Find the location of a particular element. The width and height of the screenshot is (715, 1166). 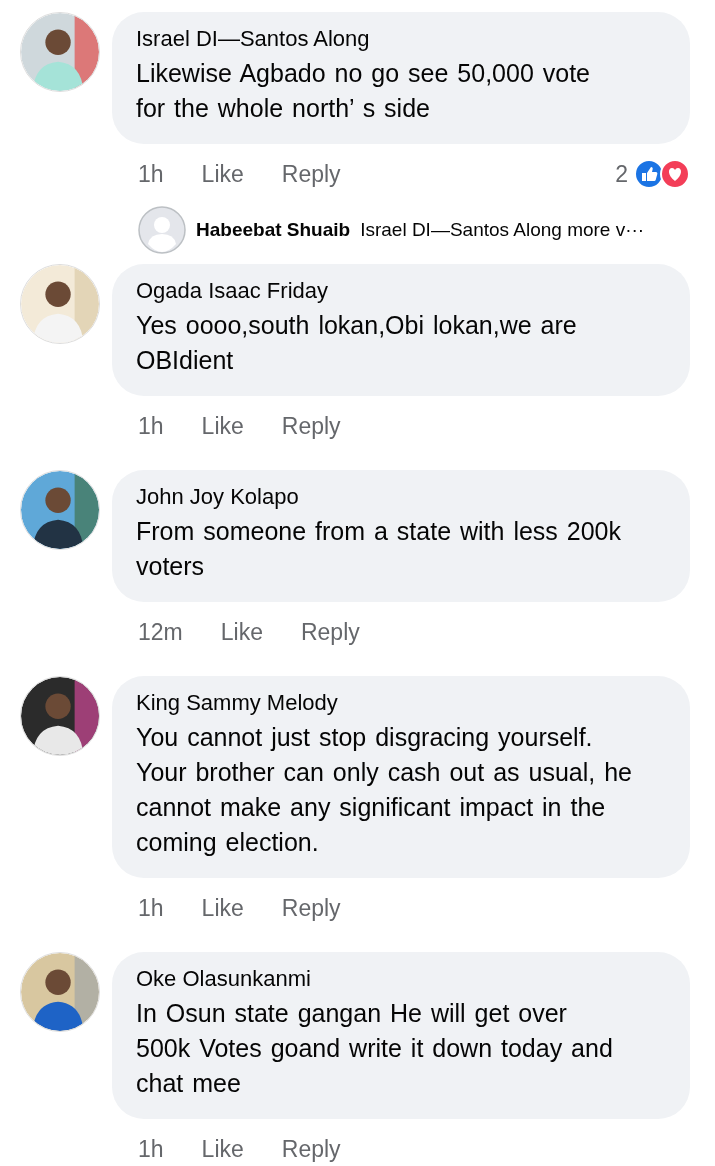

comment-author: Israel DI—Santos Along is located at coordinates (403, 39).